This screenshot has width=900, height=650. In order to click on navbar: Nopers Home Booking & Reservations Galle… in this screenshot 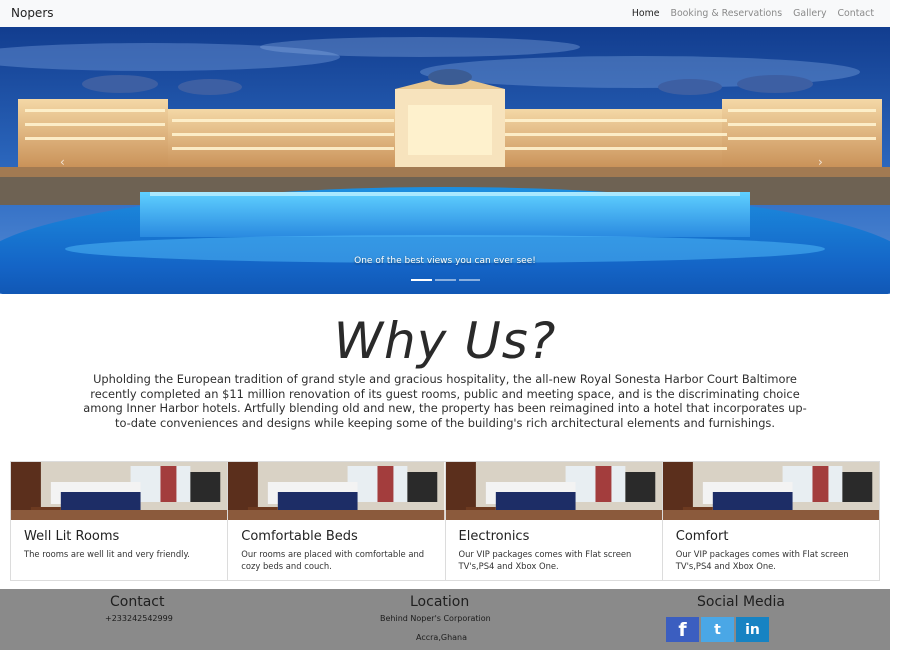, I will do `click(445, 13)`.